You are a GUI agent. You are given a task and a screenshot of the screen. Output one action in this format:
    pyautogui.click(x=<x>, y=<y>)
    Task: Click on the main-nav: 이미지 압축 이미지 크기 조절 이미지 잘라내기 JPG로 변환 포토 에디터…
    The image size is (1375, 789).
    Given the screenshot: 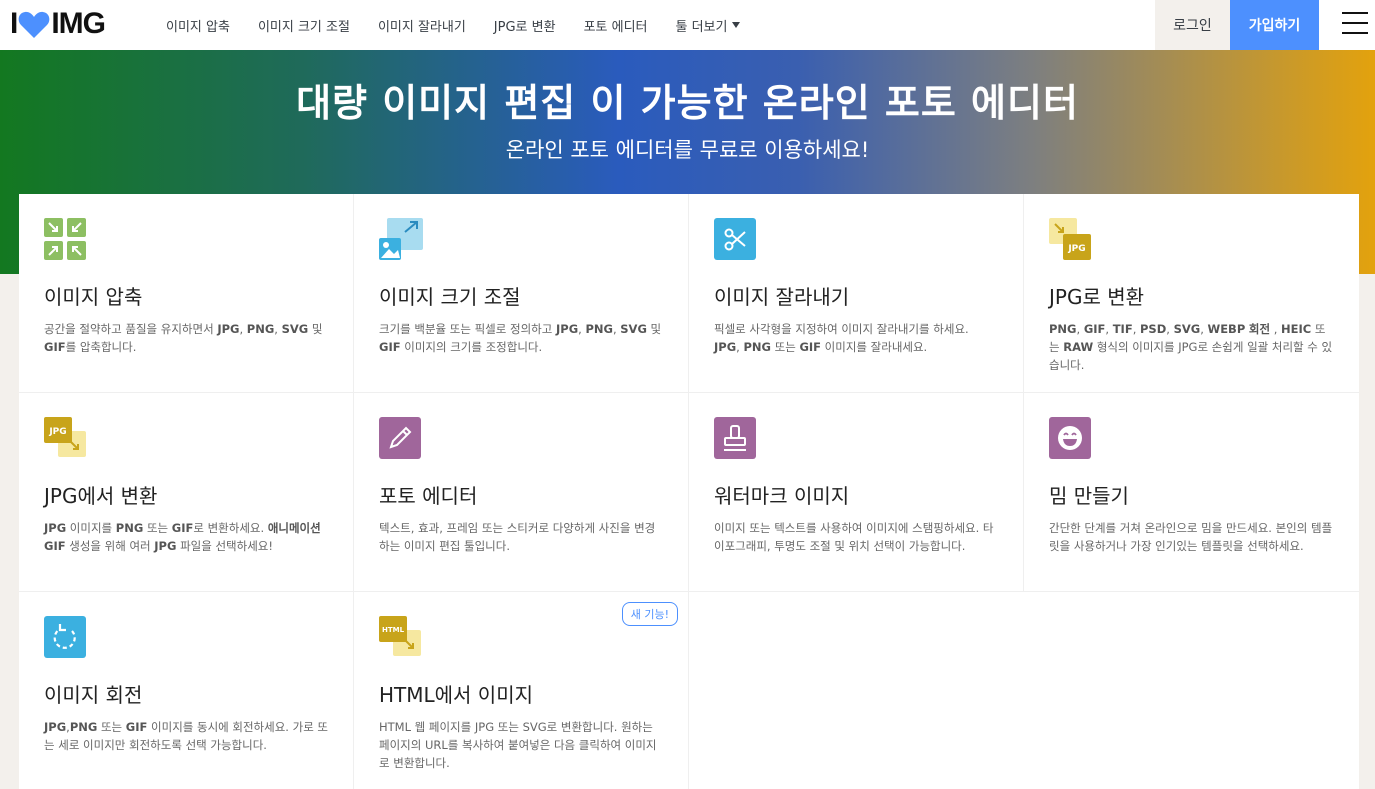 What is the action you would take?
    pyautogui.click(x=467, y=25)
    